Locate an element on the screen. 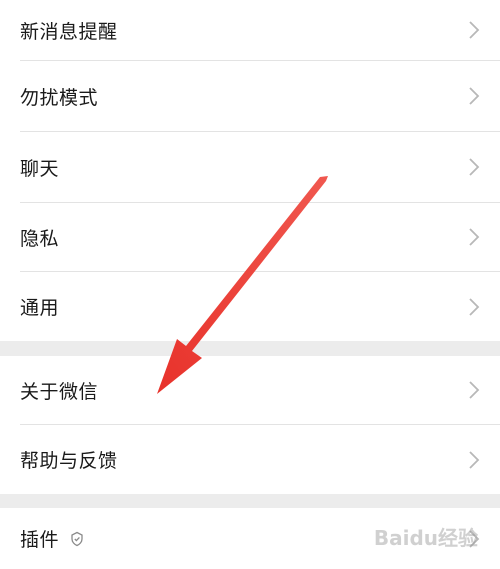 The height and width of the screenshot is (569, 500). settings-item-label: 聊天 is located at coordinates (40, 168).